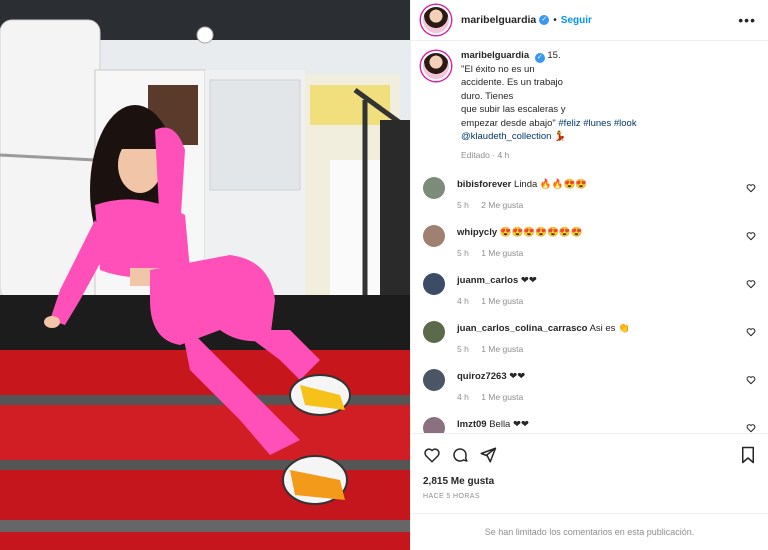  I want to click on commenter-username: quiroz7263, so click(482, 376).